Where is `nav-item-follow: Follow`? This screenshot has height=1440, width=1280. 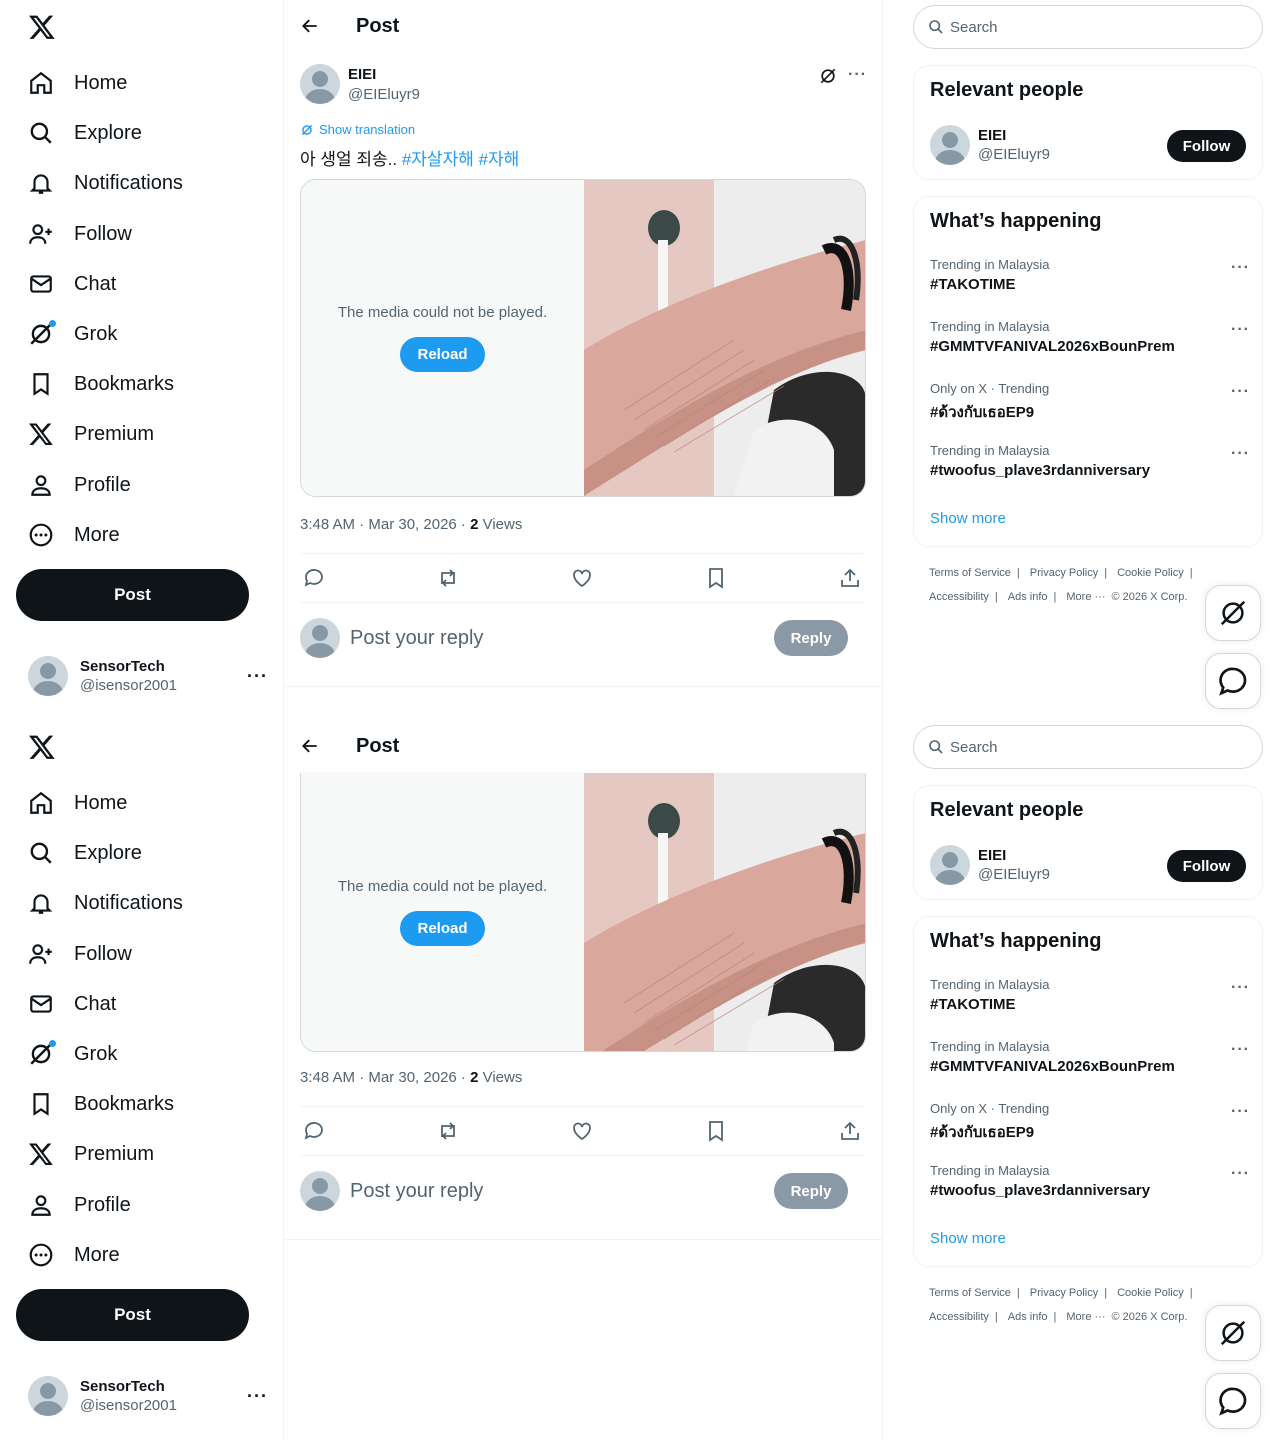
nav-item-follow: Follow is located at coordinates (80, 954).